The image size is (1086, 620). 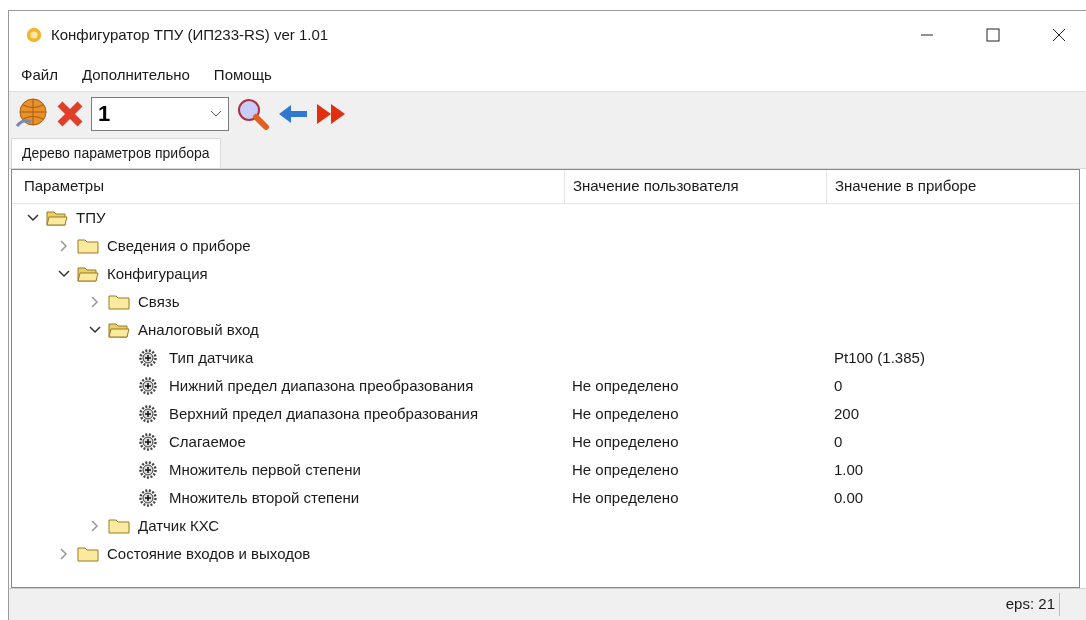 I want to click on tree-item: ТПУ, so click(x=91, y=217).